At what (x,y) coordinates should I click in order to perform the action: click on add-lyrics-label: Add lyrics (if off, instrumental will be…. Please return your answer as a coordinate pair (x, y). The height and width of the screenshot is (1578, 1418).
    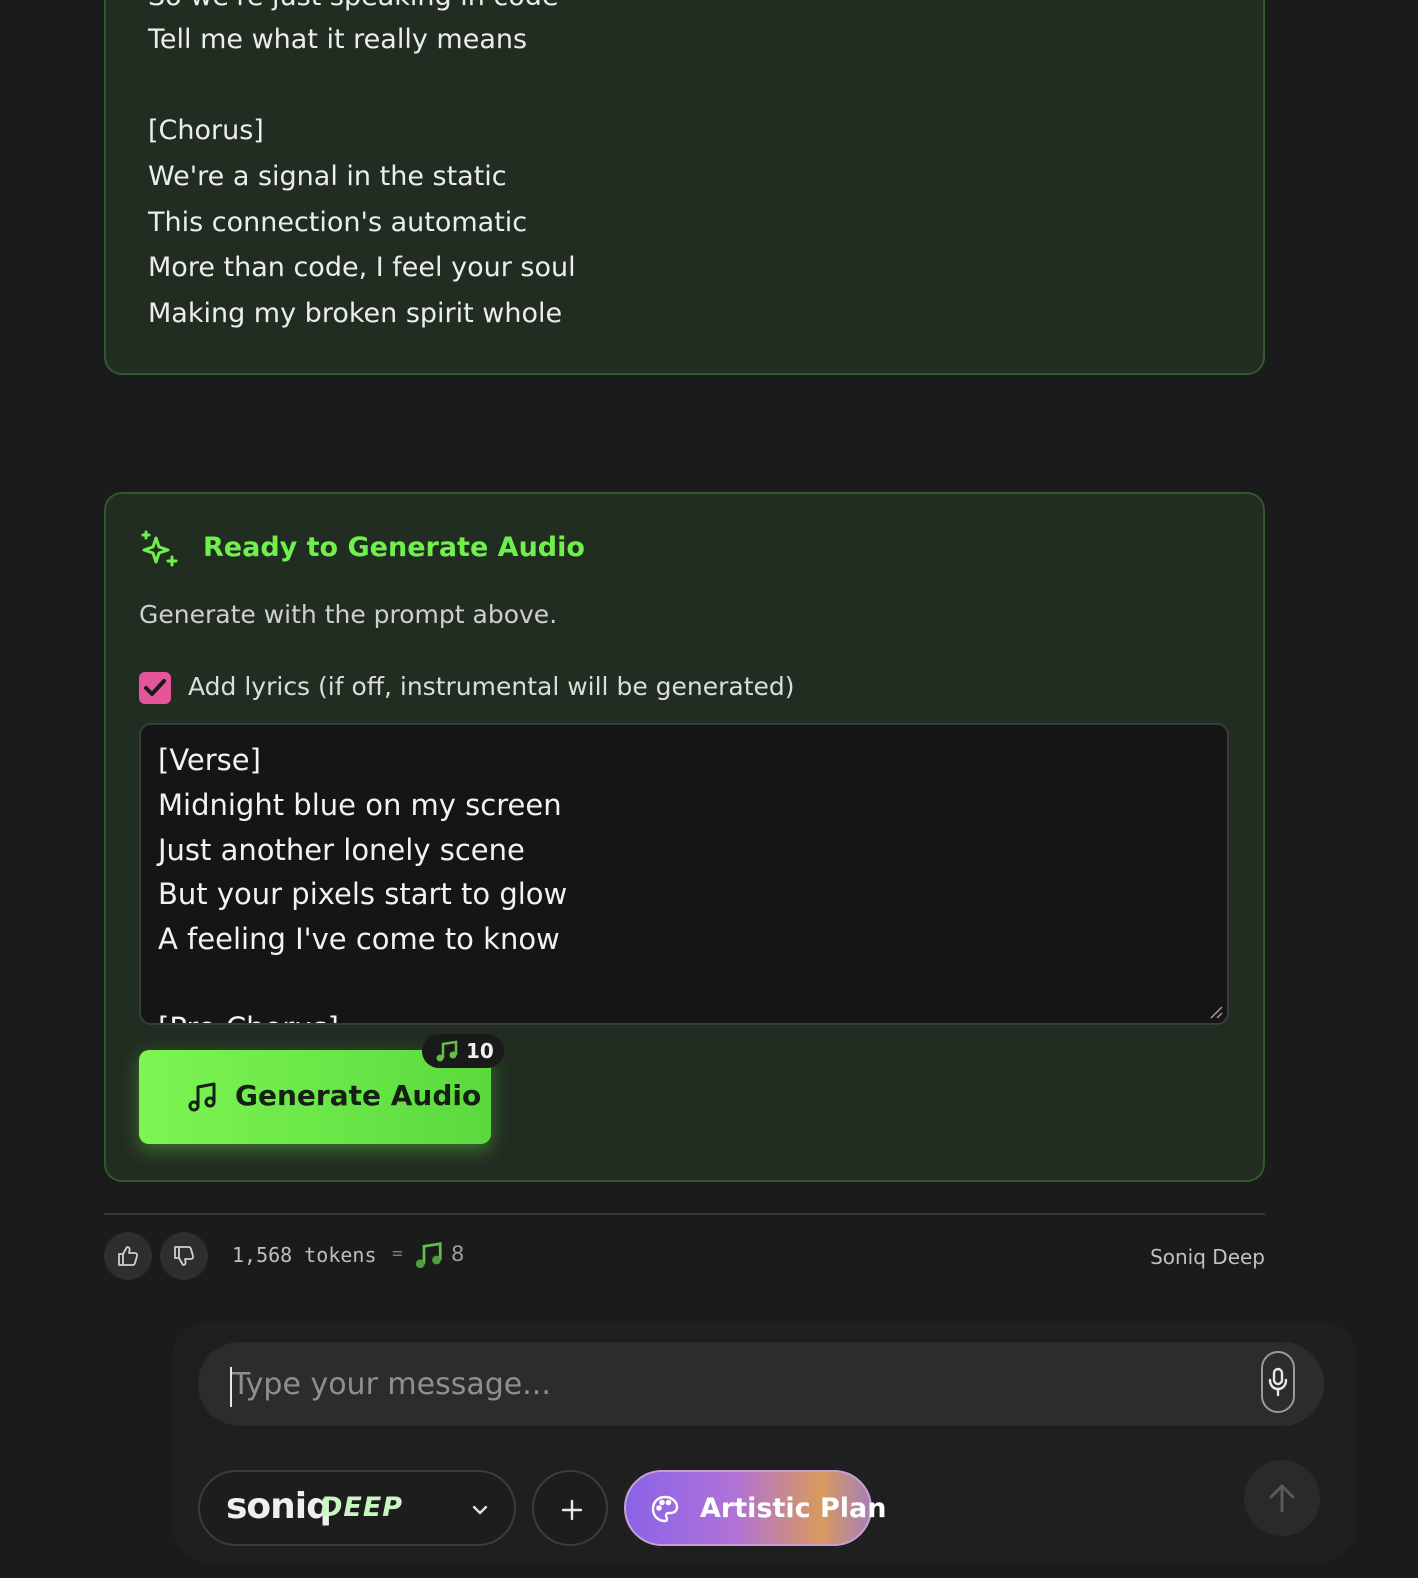
    Looking at the image, I should click on (491, 686).